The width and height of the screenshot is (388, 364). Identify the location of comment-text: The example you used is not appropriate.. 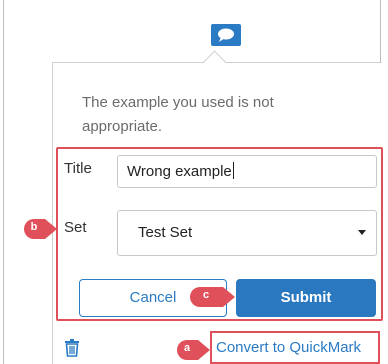
(178, 114).